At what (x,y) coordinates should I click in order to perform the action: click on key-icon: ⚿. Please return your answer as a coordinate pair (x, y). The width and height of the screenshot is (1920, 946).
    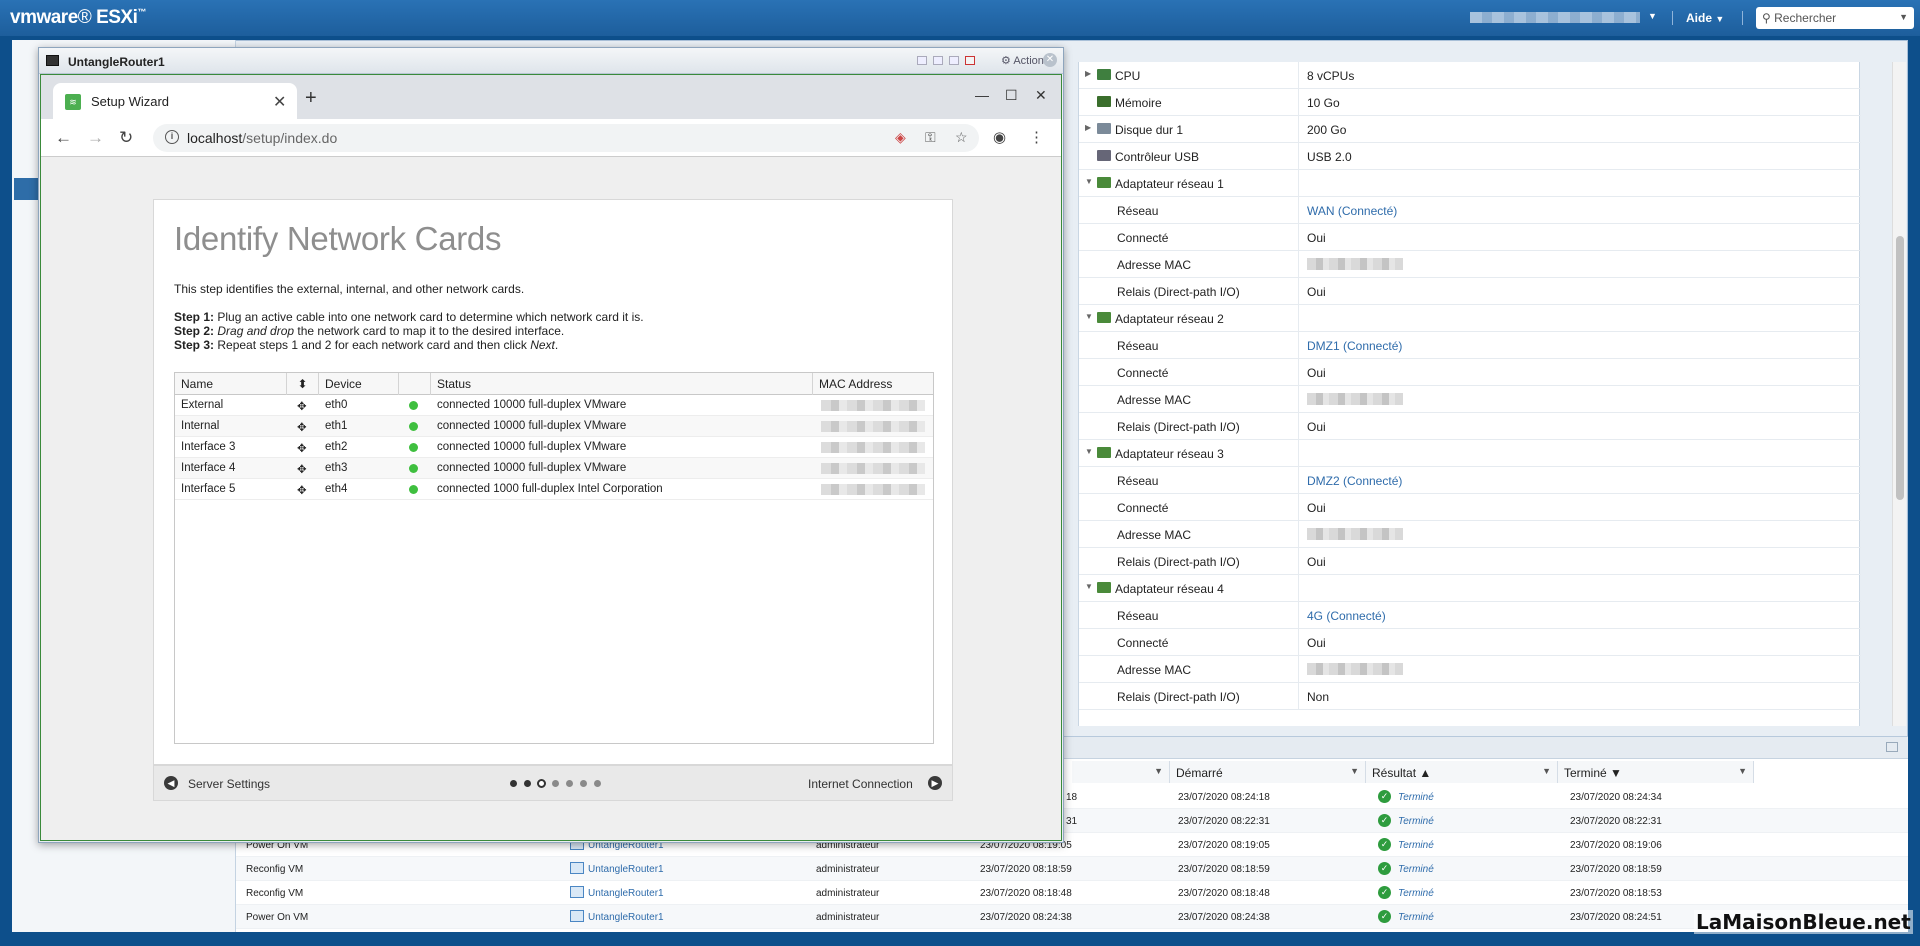
    Looking at the image, I should click on (930, 137).